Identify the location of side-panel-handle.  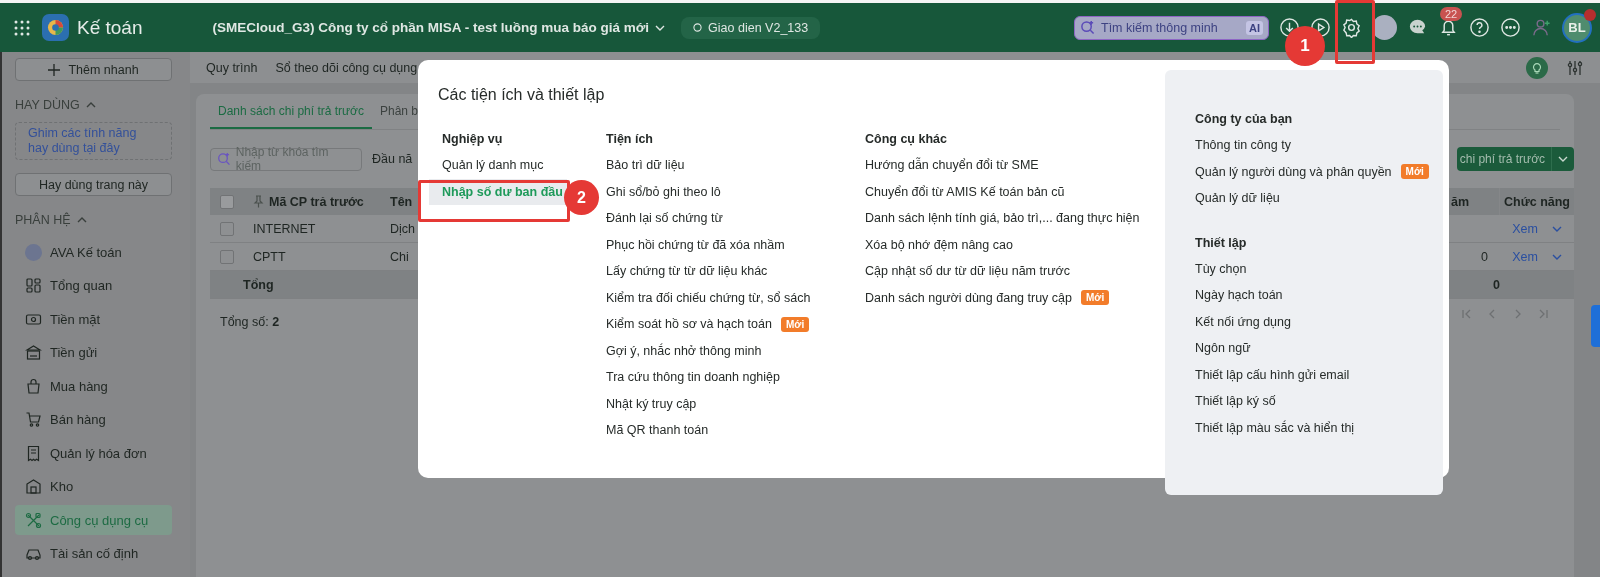
(1595, 326).